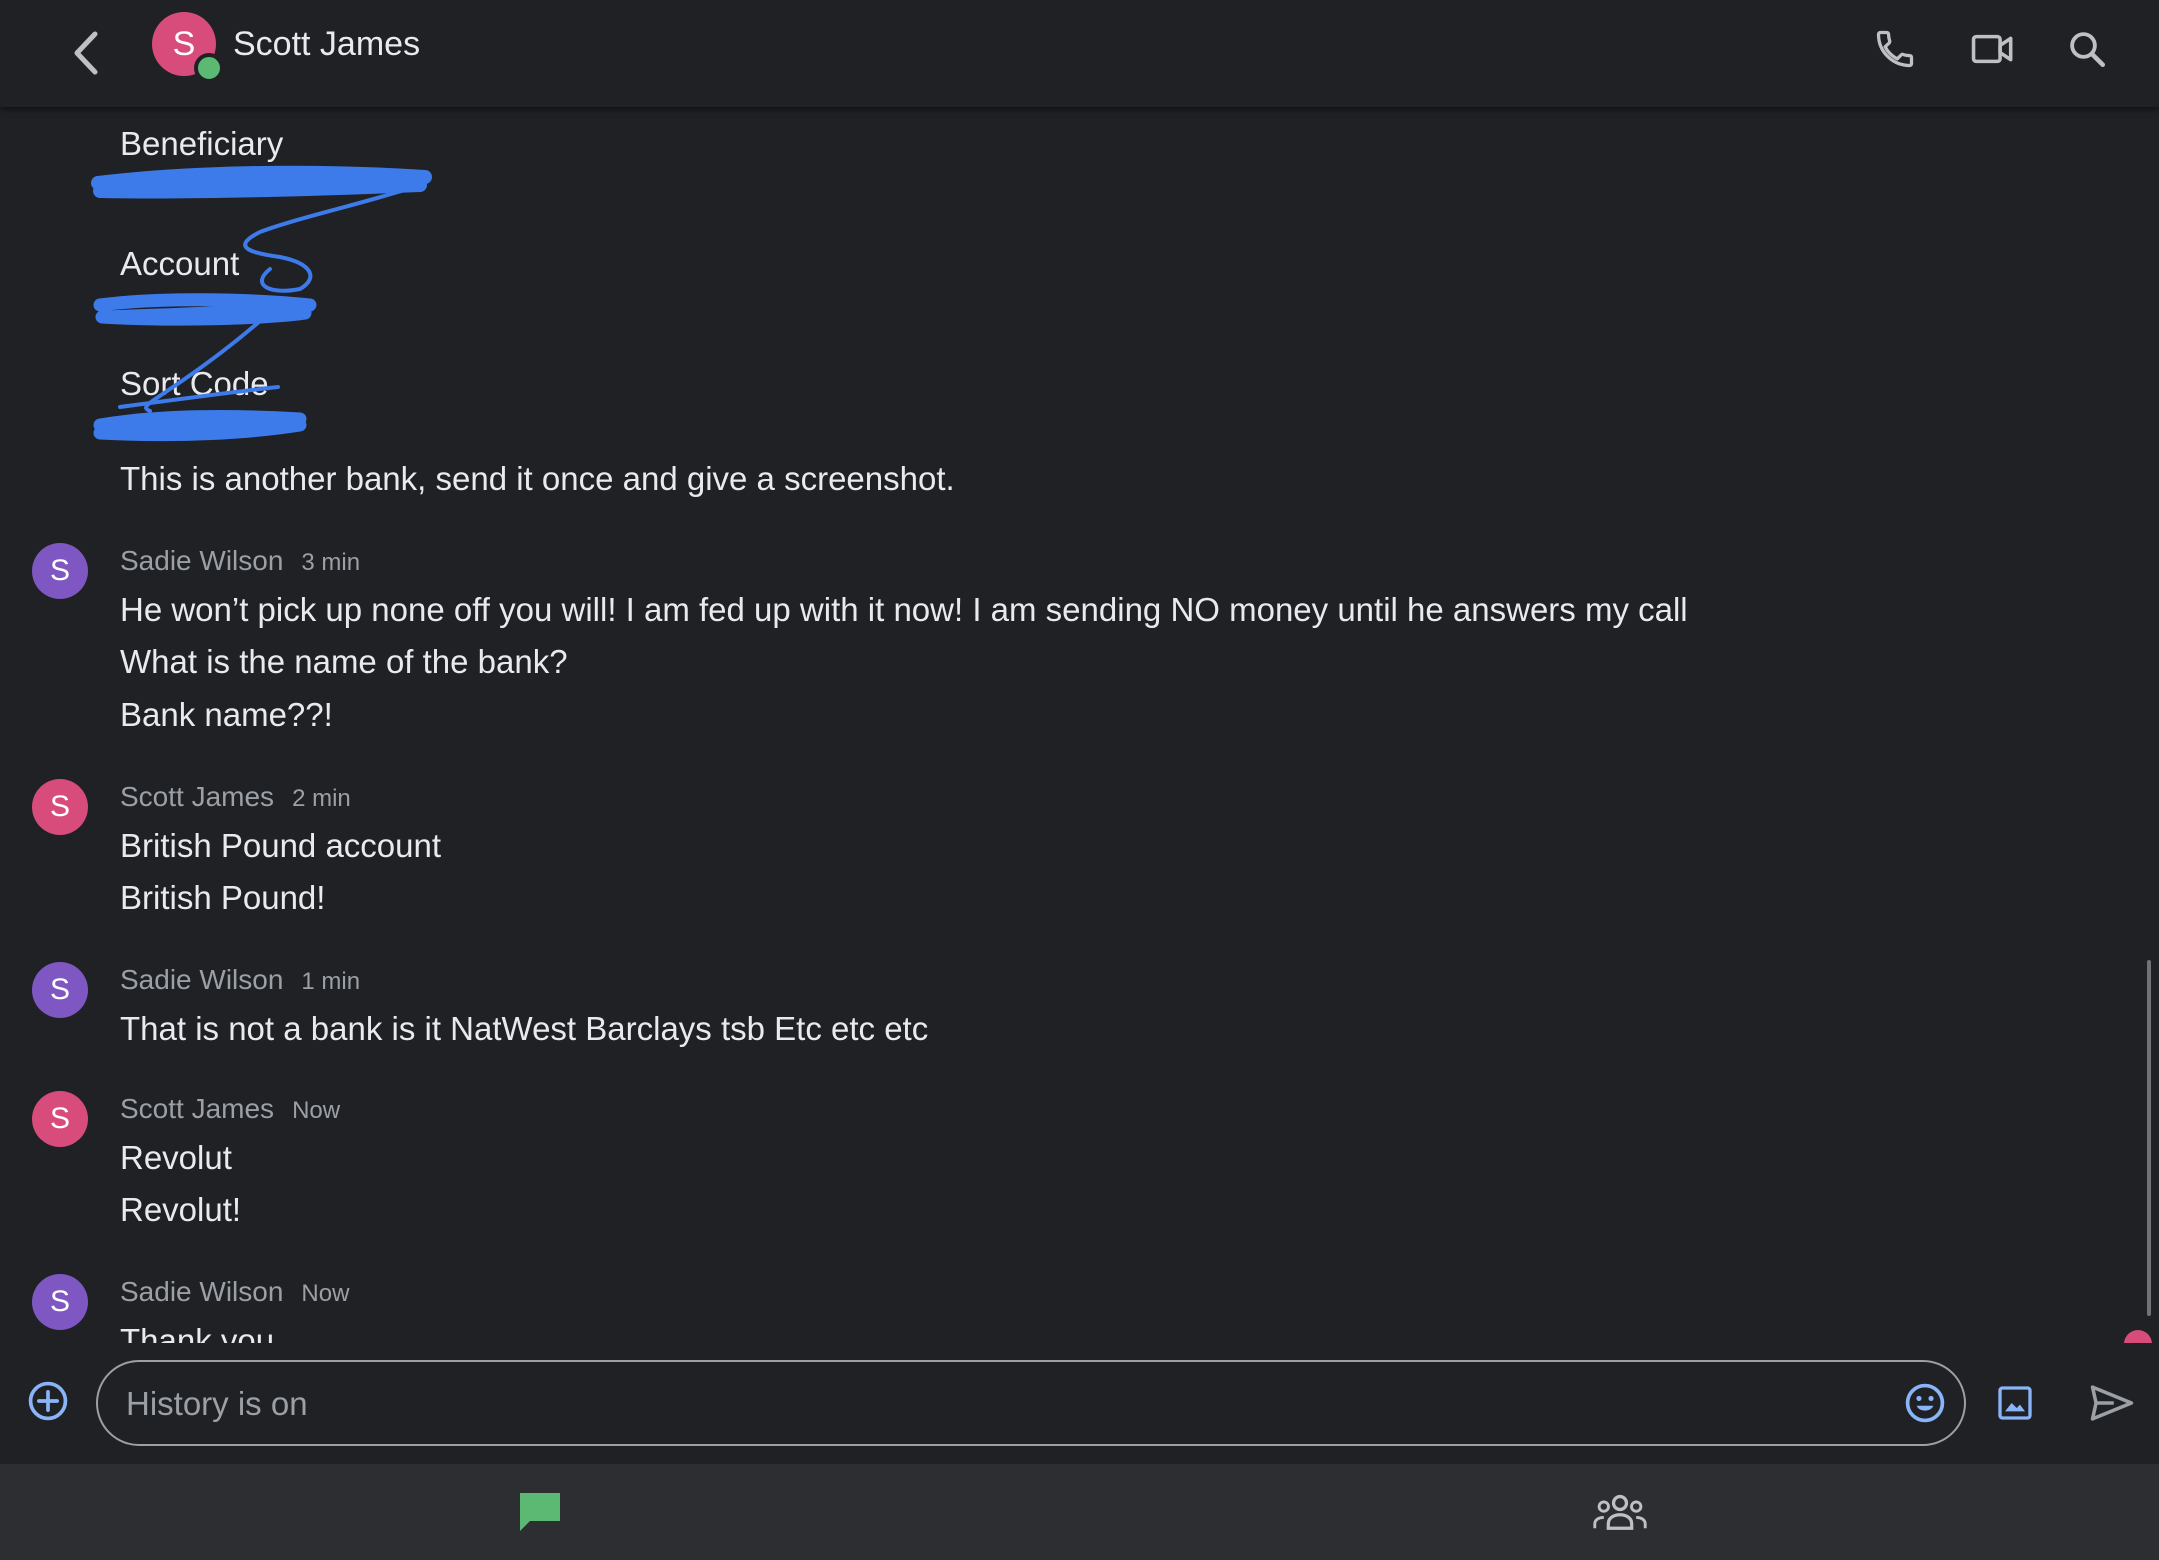 Image resolution: width=2159 pixels, height=1560 pixels. Describe the element at coordinates (1079, 53) in the screenshot. I see `top-app-bar: S Scott James` at that location.